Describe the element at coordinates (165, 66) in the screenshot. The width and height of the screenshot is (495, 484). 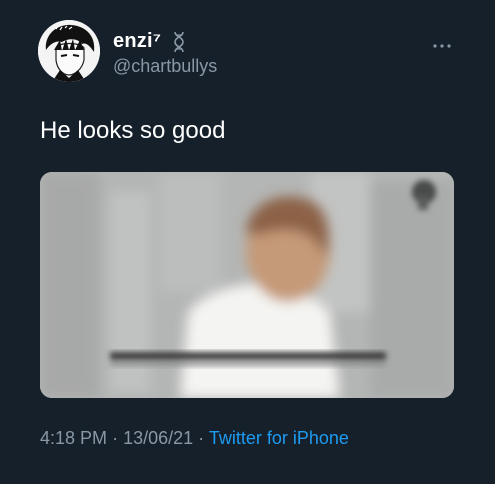
I see `user-handle: @chartbullys` at that location.